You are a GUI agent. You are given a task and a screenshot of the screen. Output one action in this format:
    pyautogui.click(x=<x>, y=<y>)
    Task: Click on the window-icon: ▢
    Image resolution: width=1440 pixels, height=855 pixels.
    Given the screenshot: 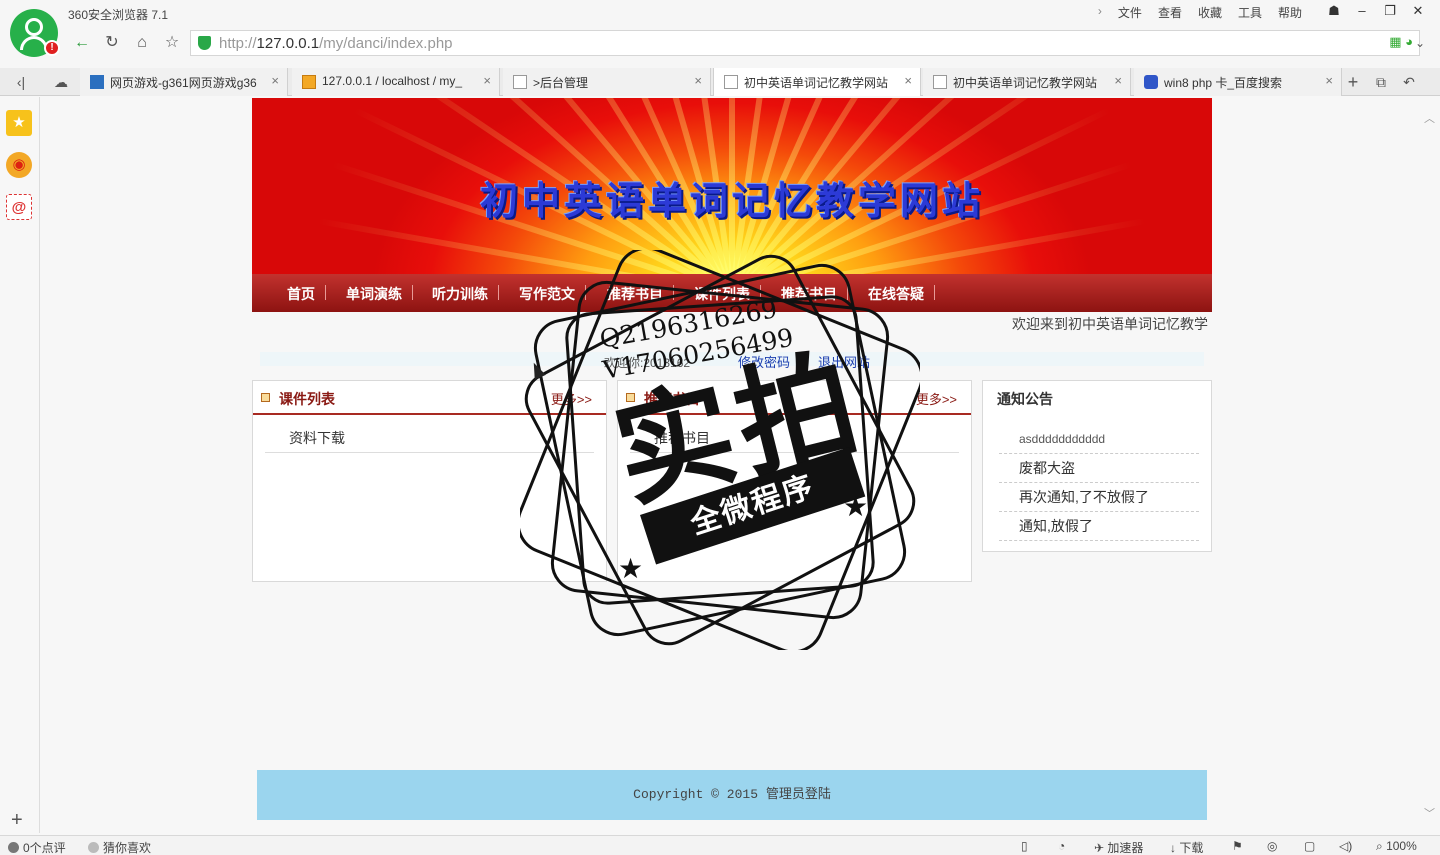 What is the action you would take?
    pyautogui.click(x=1309, y=846)
    